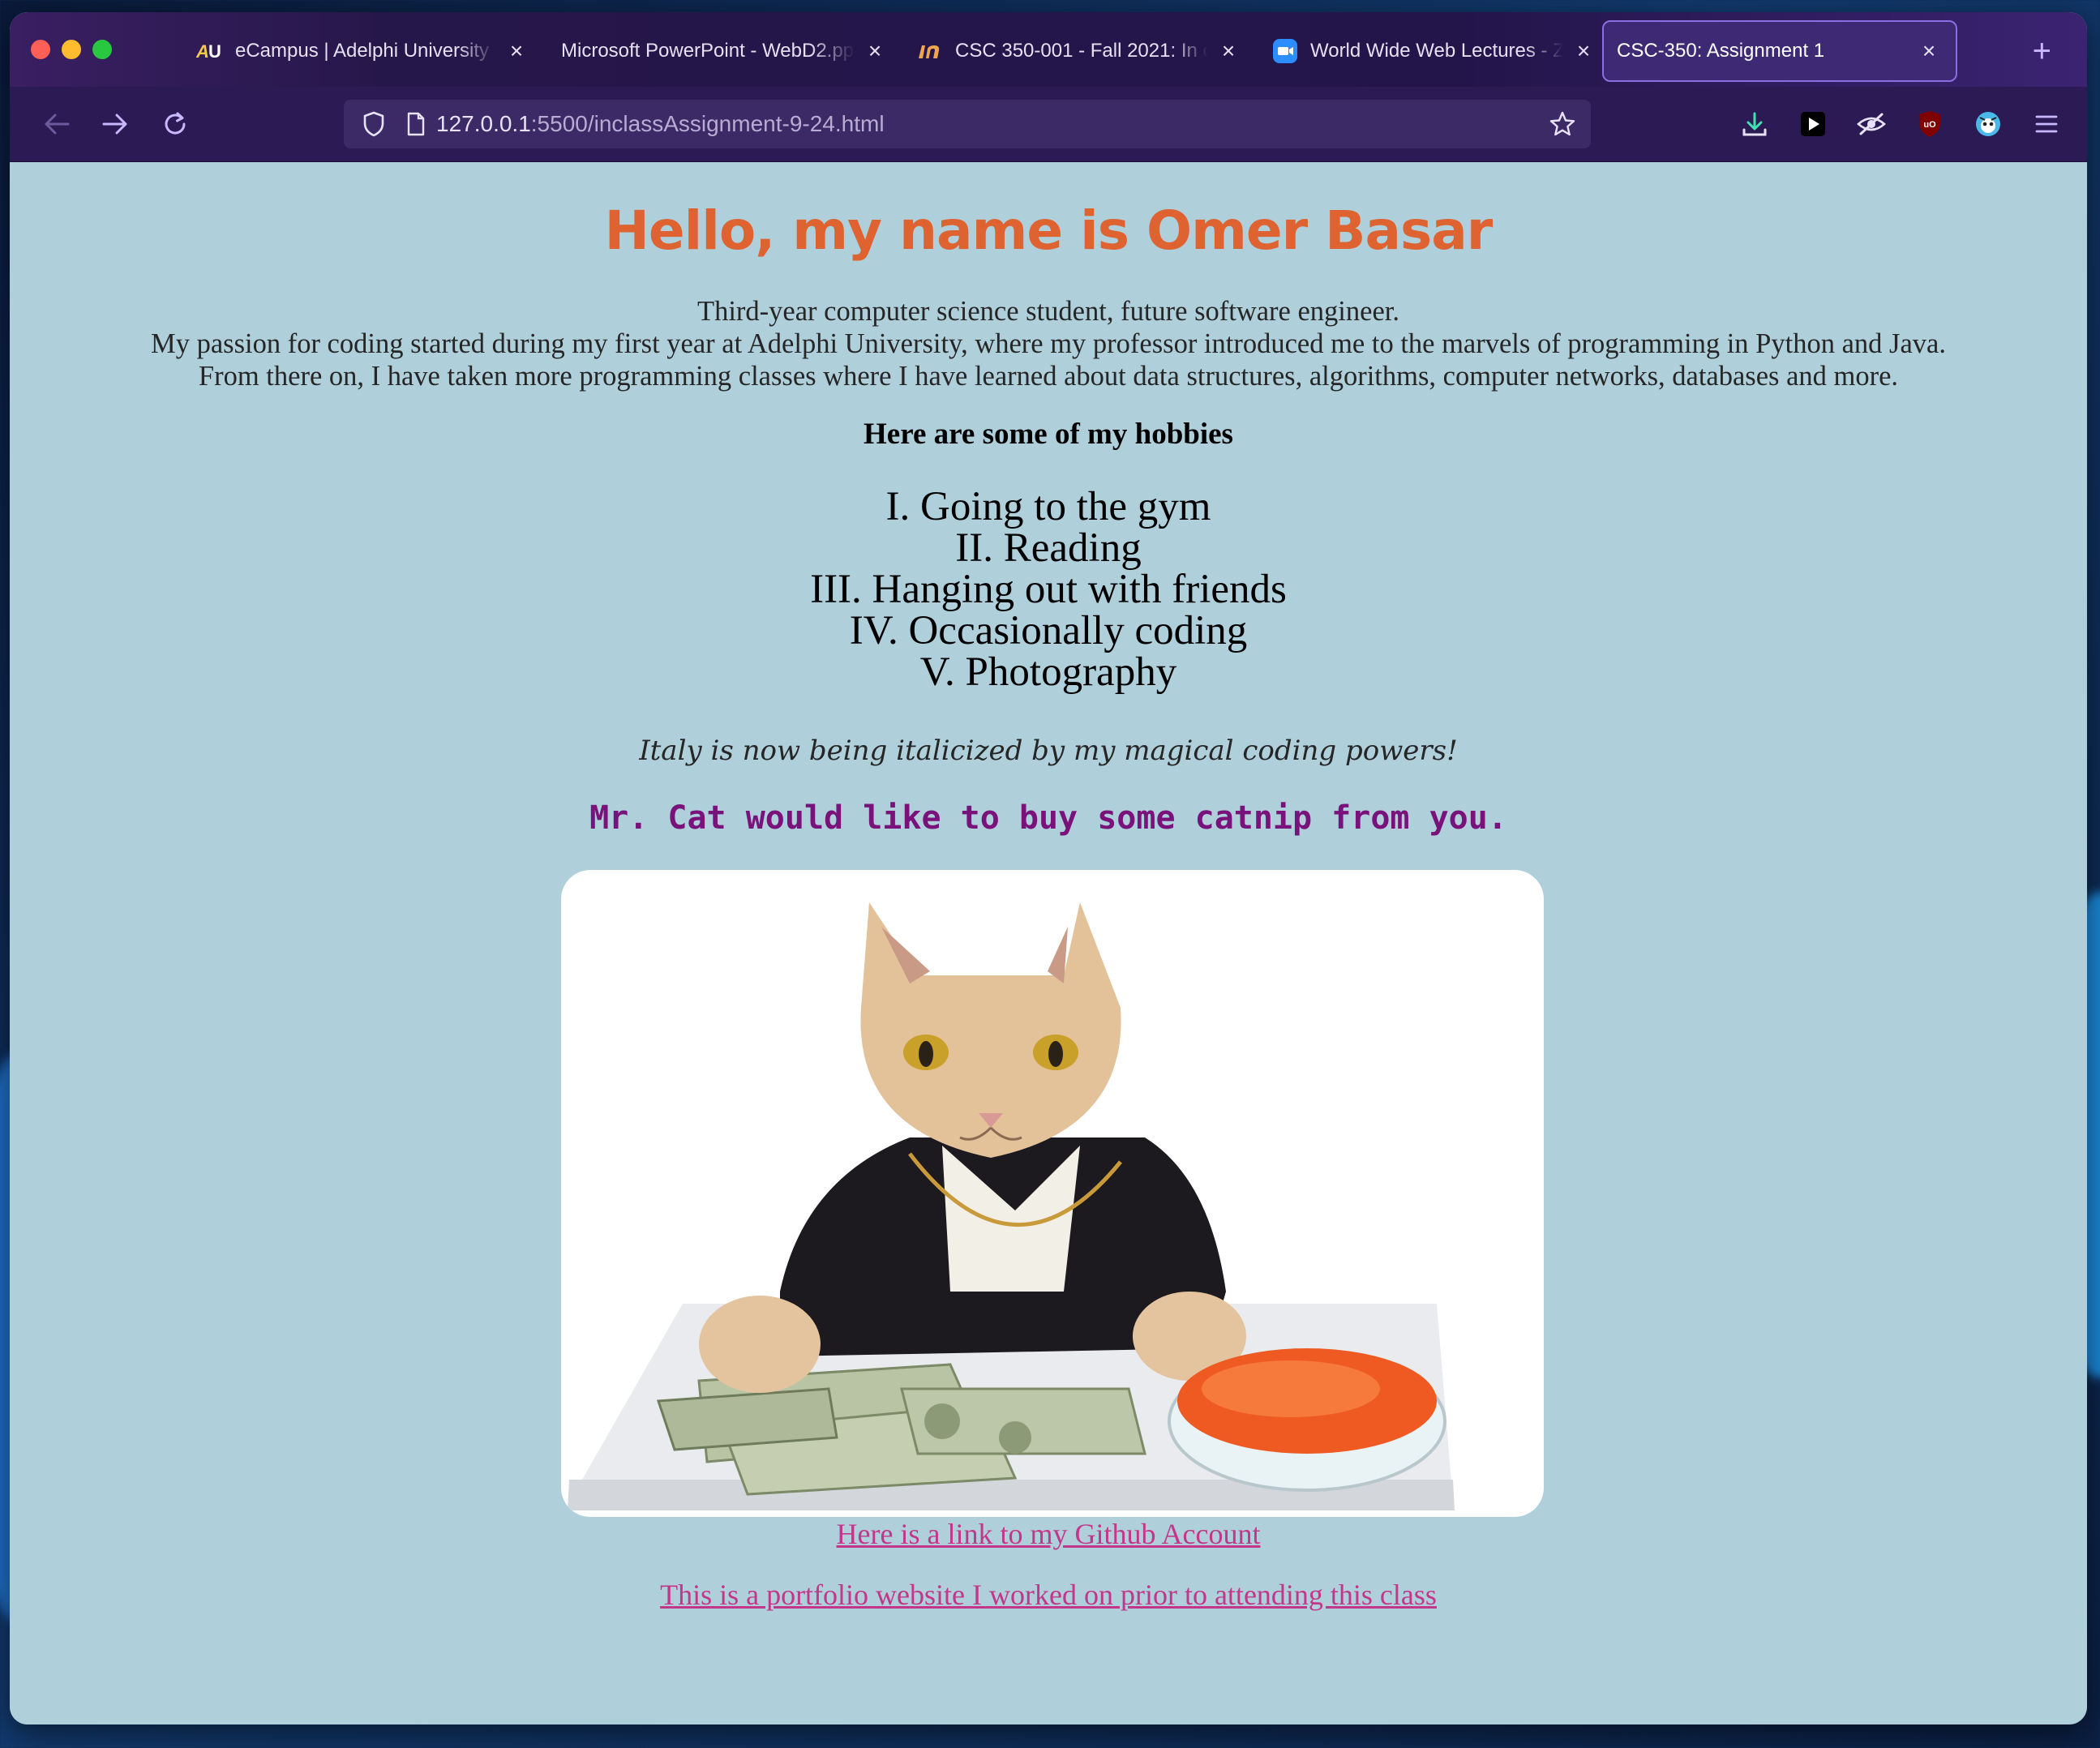 Image resolution: width=2100 pixels, height=1748 pixels. What do you see at coordinates (1721, 51) in the screenshot?
I see `tab-label: CSC-350: Assignment 1` at bounding box center [1721, 51].